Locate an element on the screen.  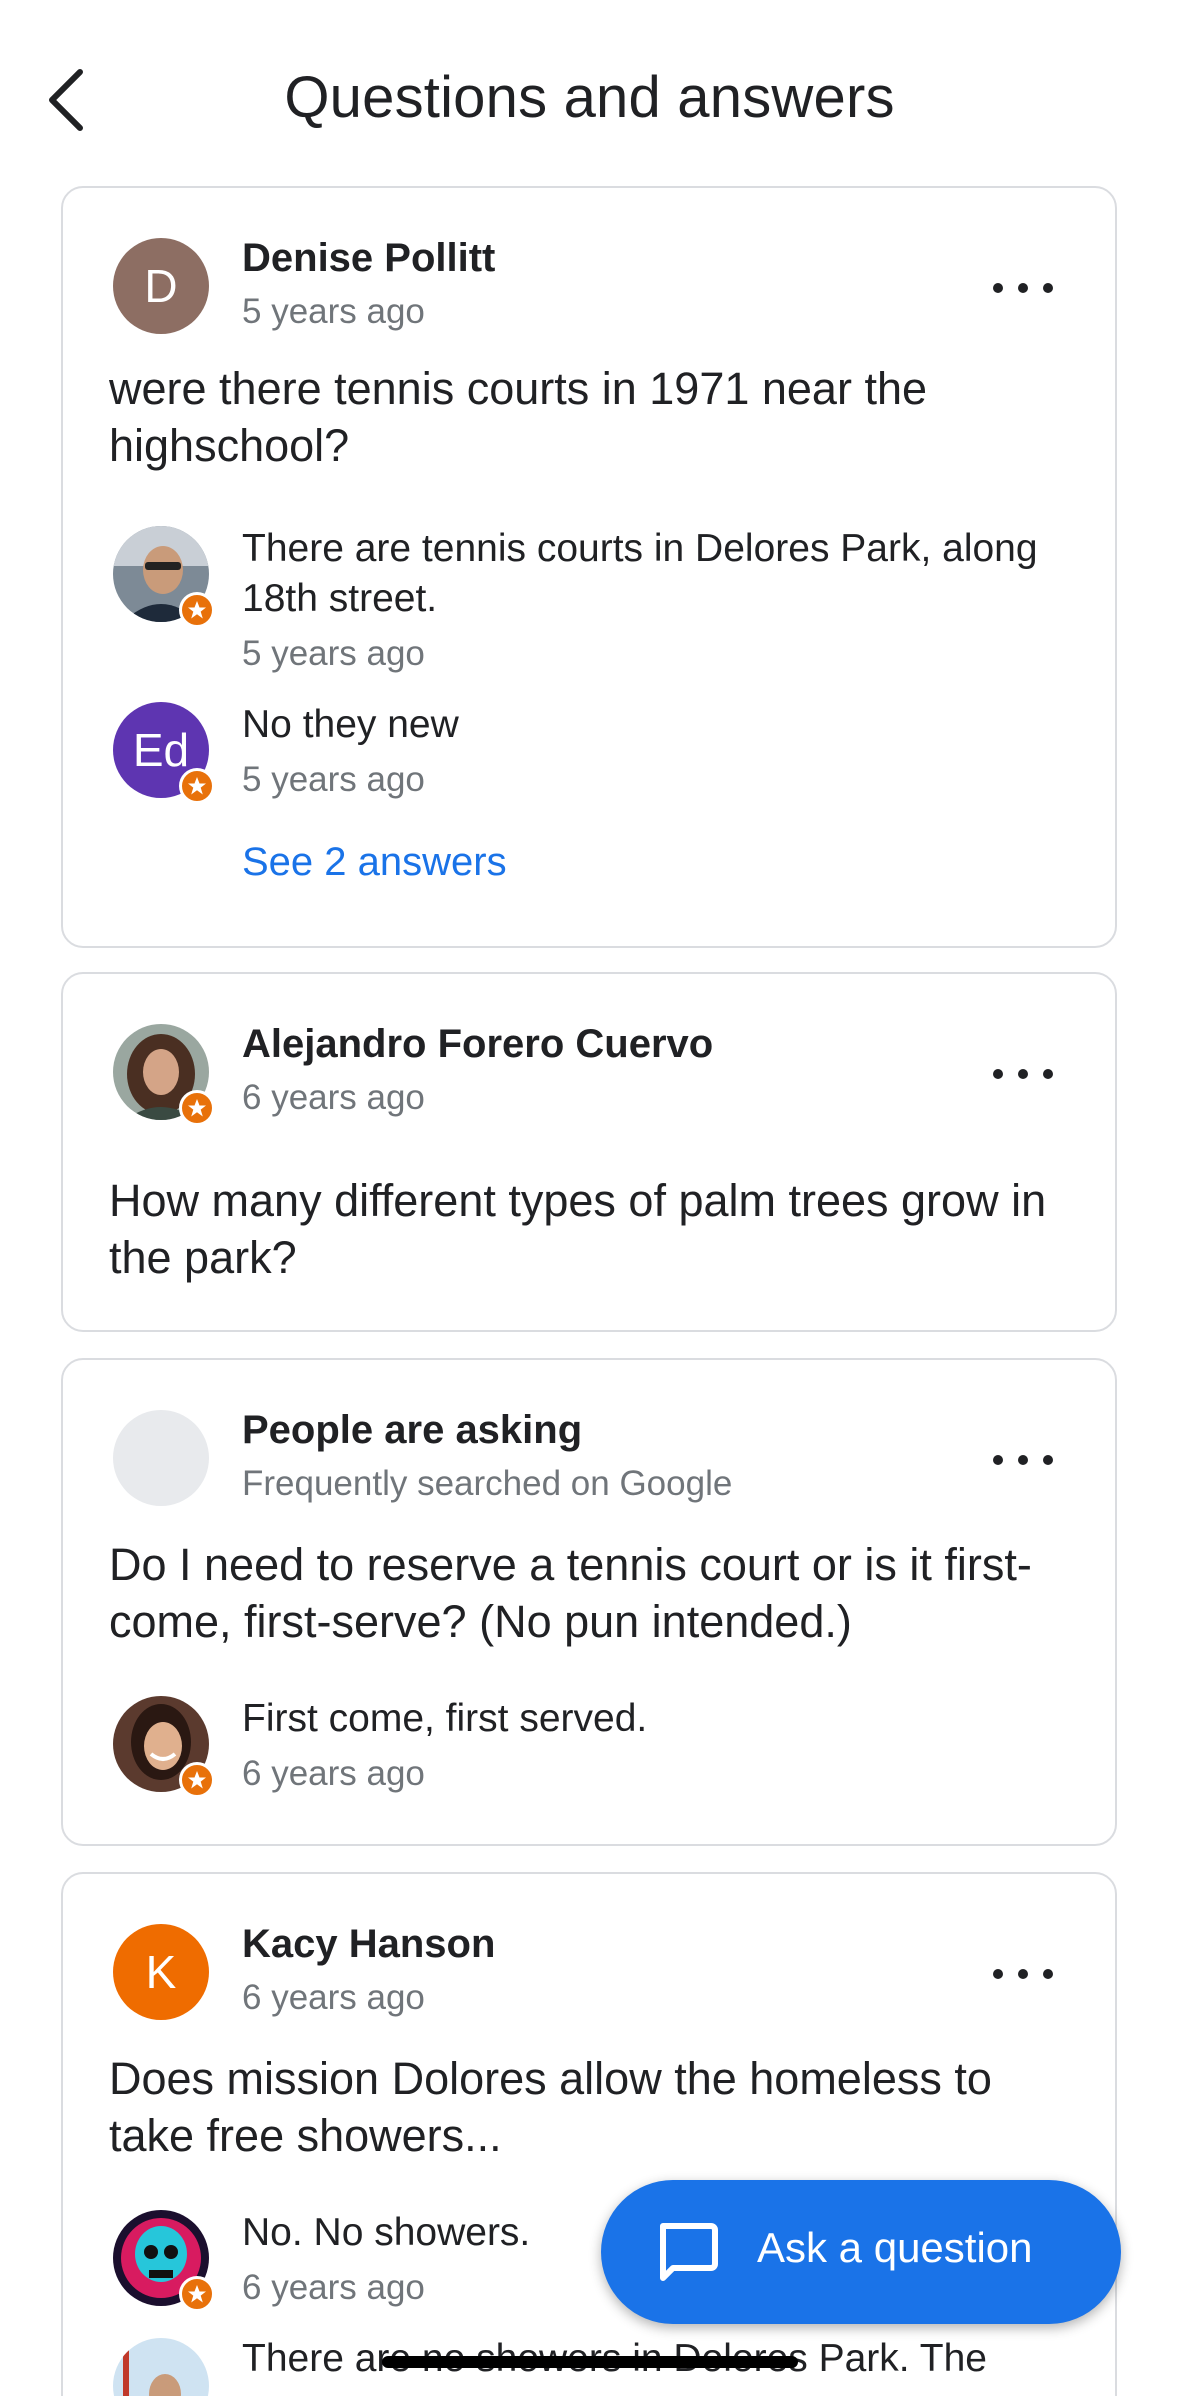
author-avatar: D is located at coordinates (161, 286).